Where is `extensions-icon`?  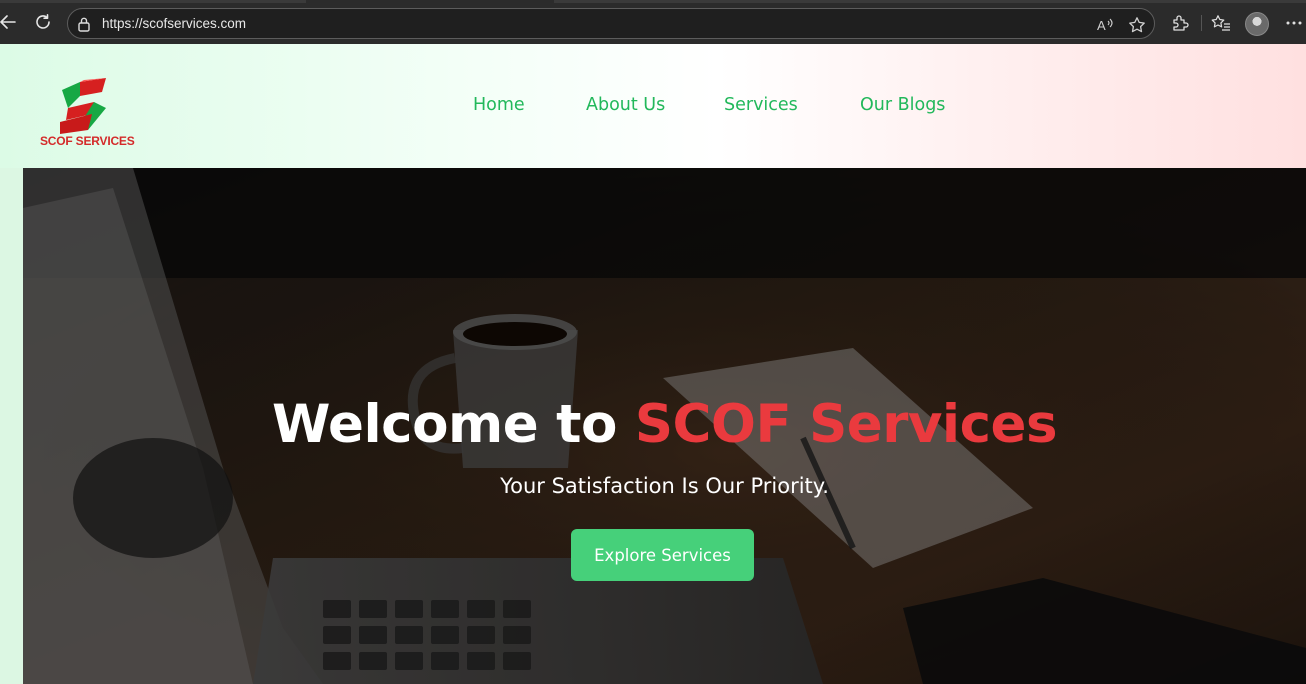
extensions-icon is located at coordinates (1180, 23).